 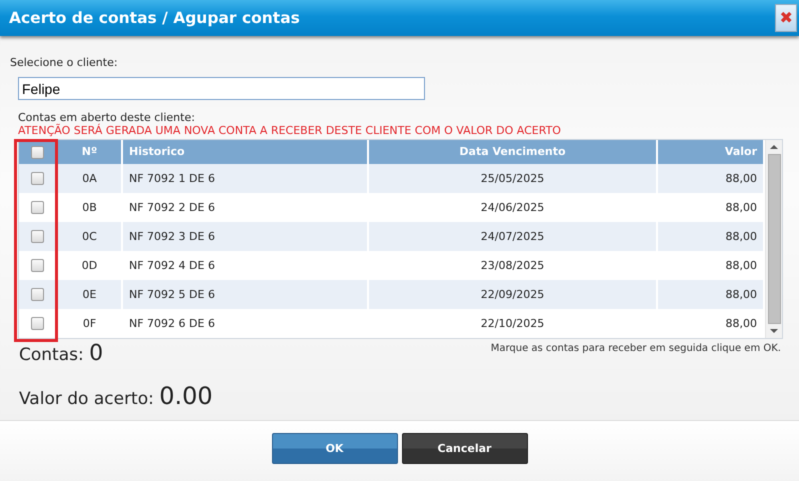 What do you see at coordinates (465, 448) in the screenshot?
I see `cancel-button: Cancelar` at bounding box center [465, 448].